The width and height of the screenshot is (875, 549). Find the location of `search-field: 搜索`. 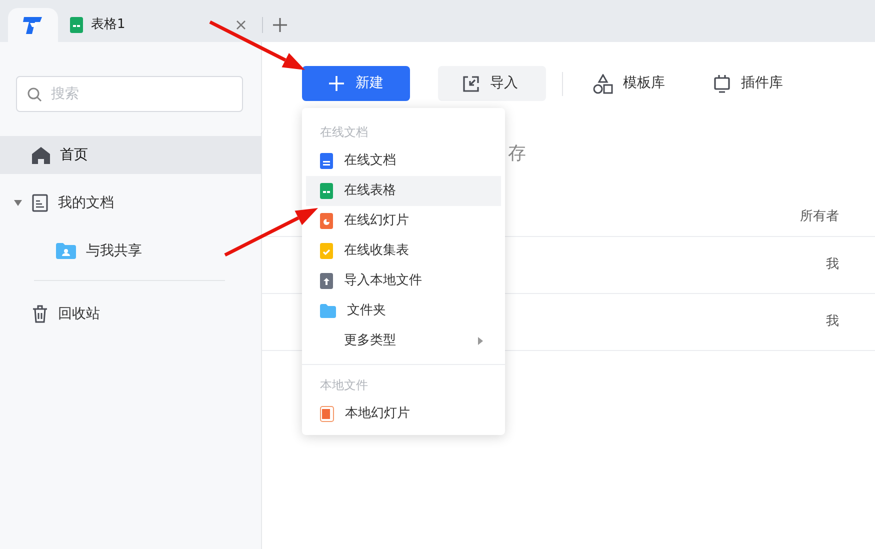

search-field: 搜索 is located at coordinates (129, 94).